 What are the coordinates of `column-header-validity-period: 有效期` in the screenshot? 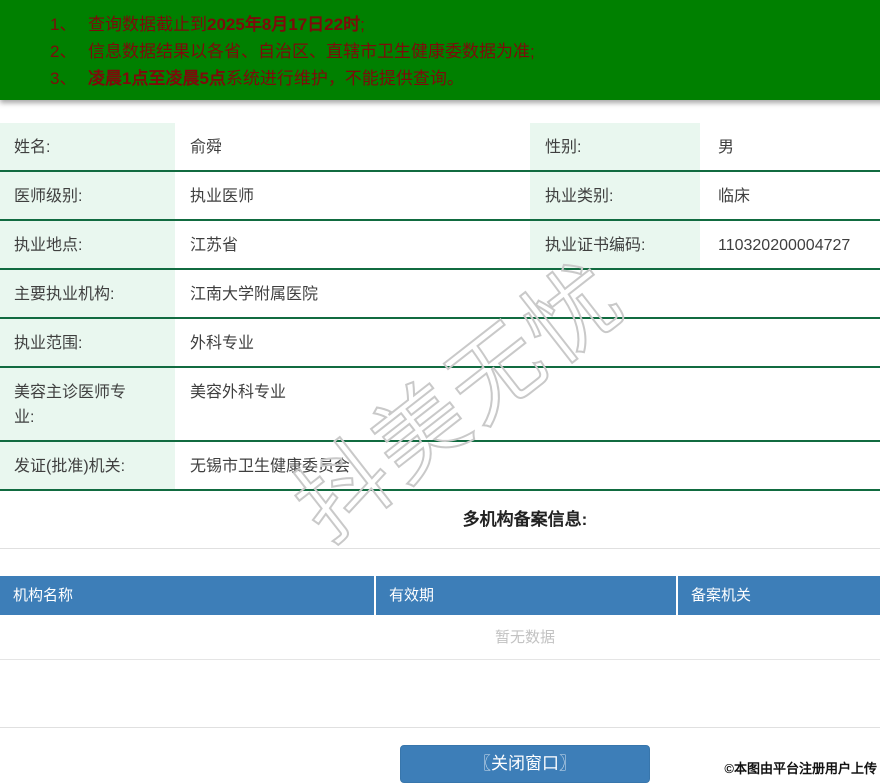 It's located at (527, 595).